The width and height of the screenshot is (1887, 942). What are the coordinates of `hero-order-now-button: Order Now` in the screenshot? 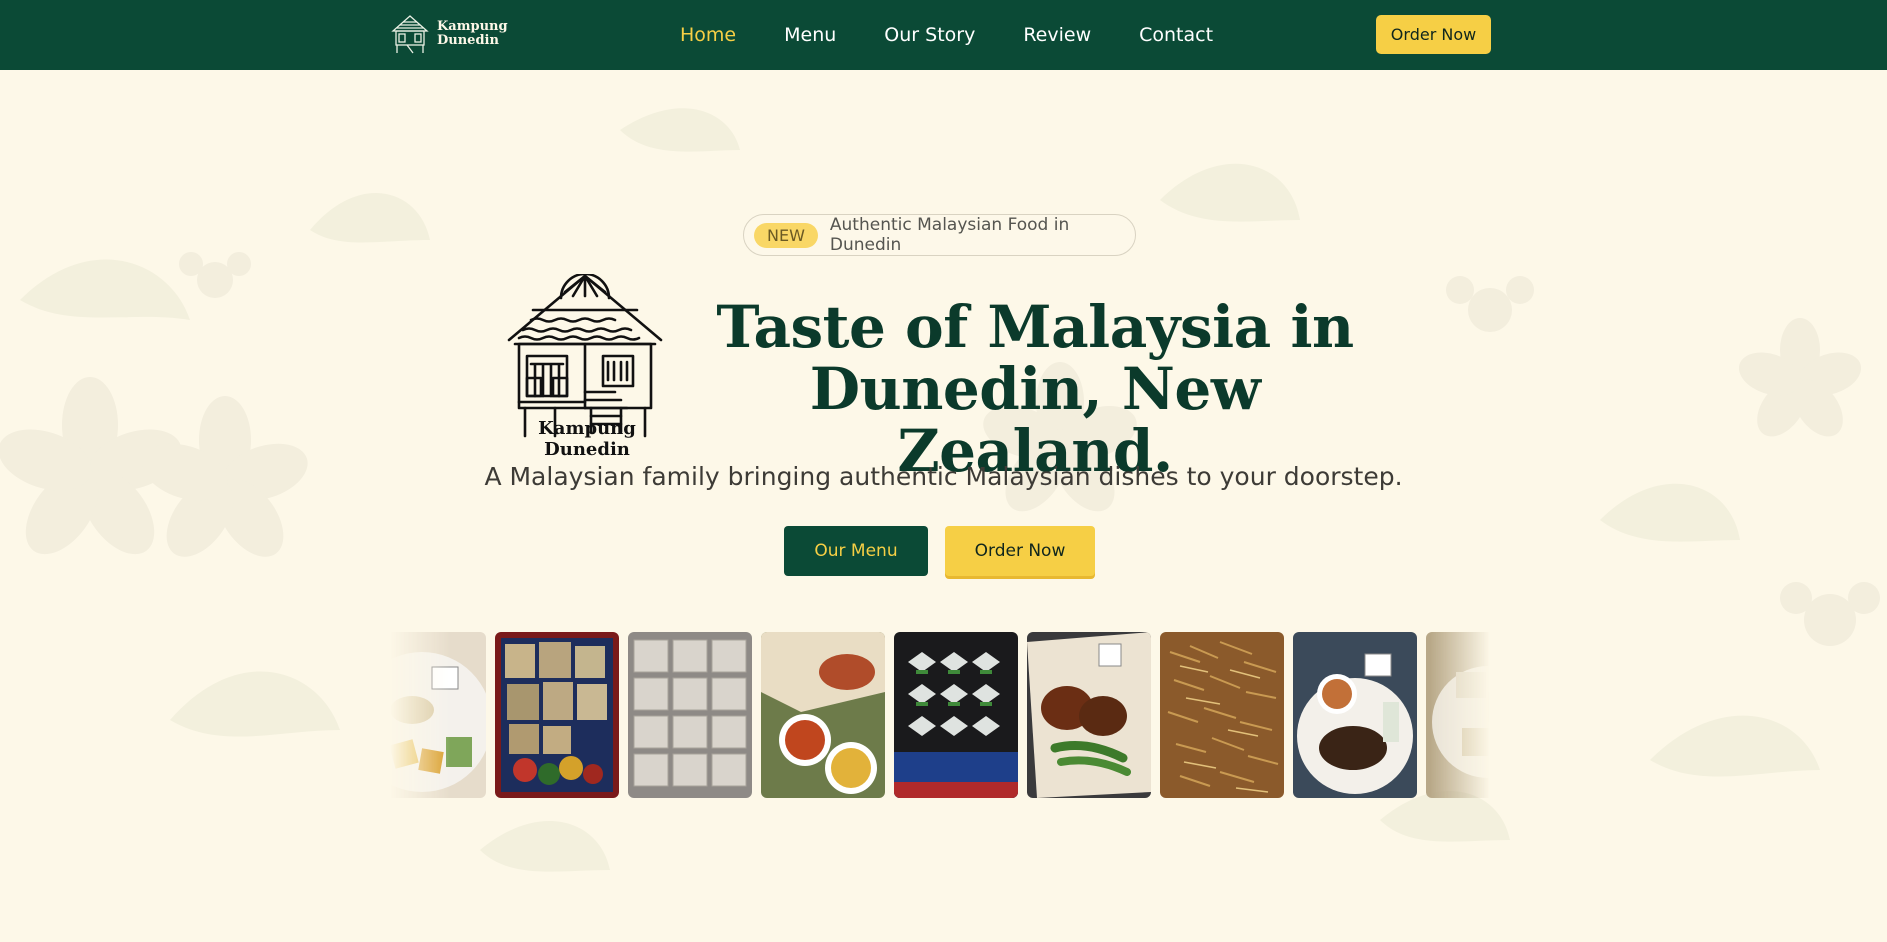 It's located at (1020, 551).